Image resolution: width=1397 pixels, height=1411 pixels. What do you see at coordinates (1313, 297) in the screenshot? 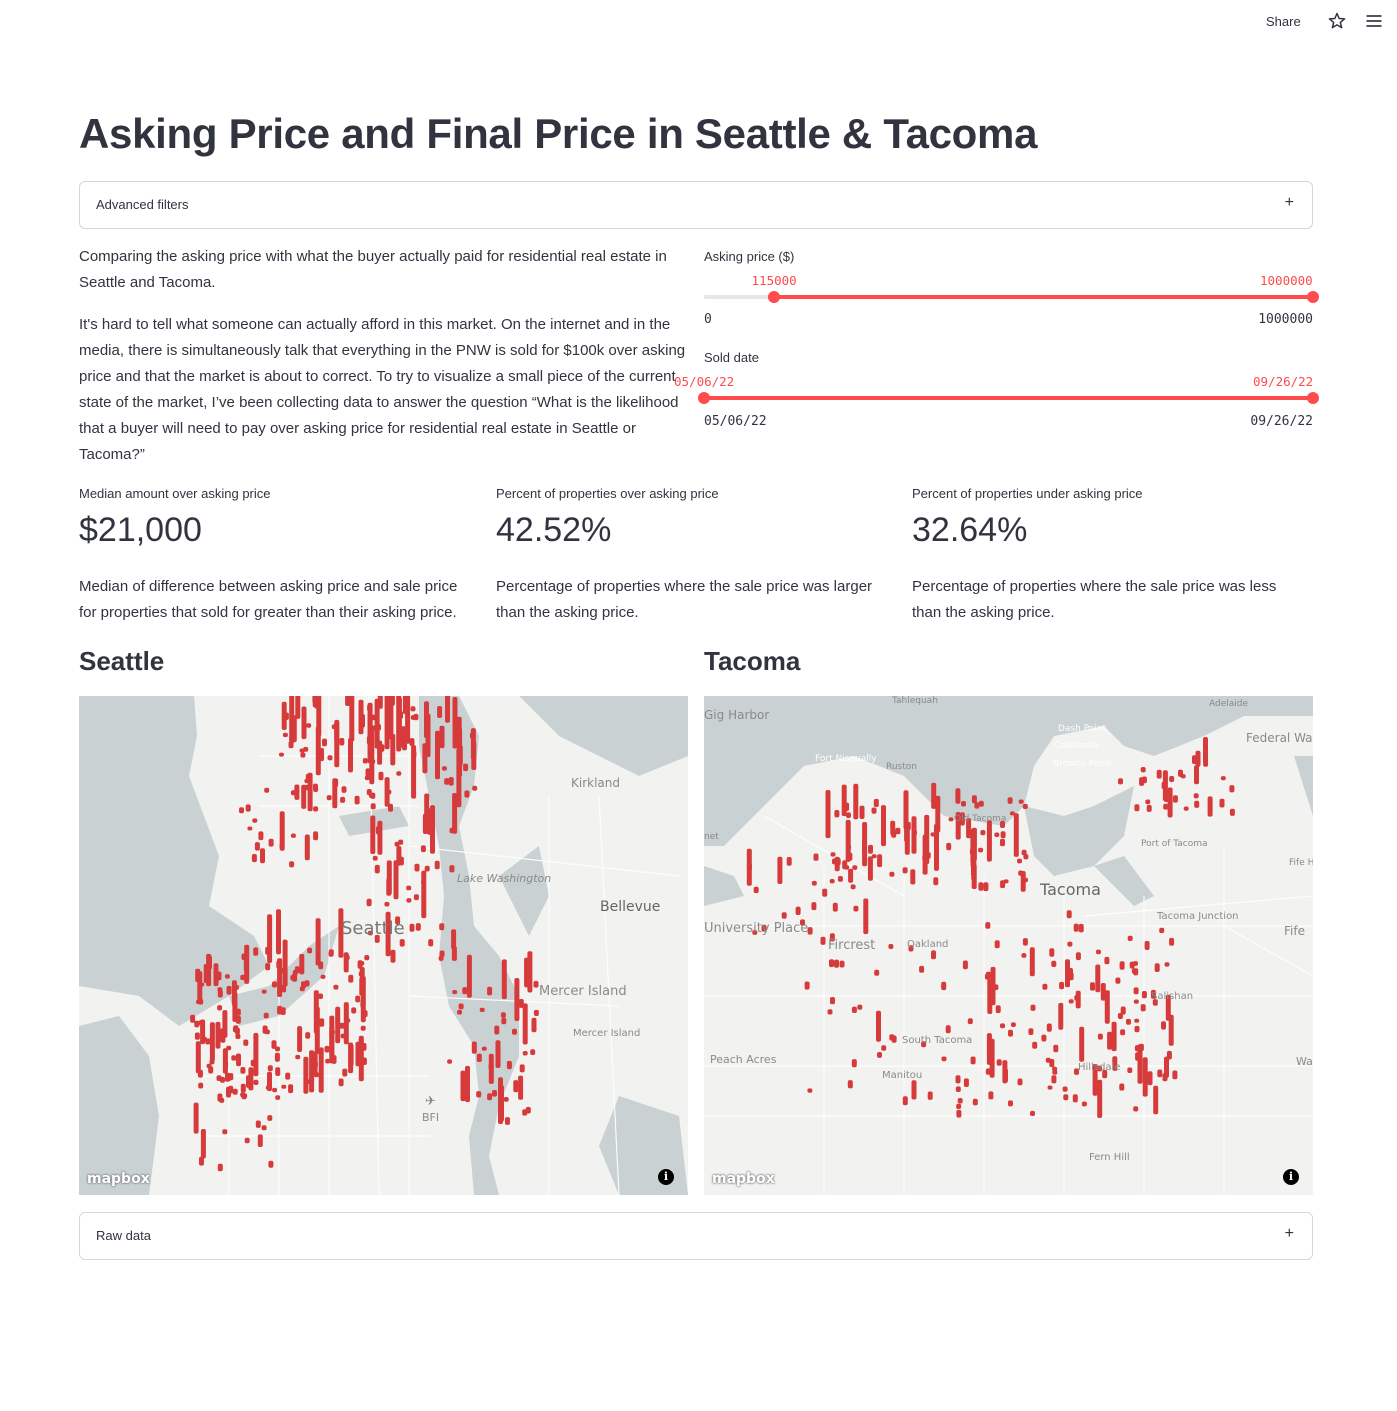
I see `asking-price-high-handle` at bounding box center [1313, 297].